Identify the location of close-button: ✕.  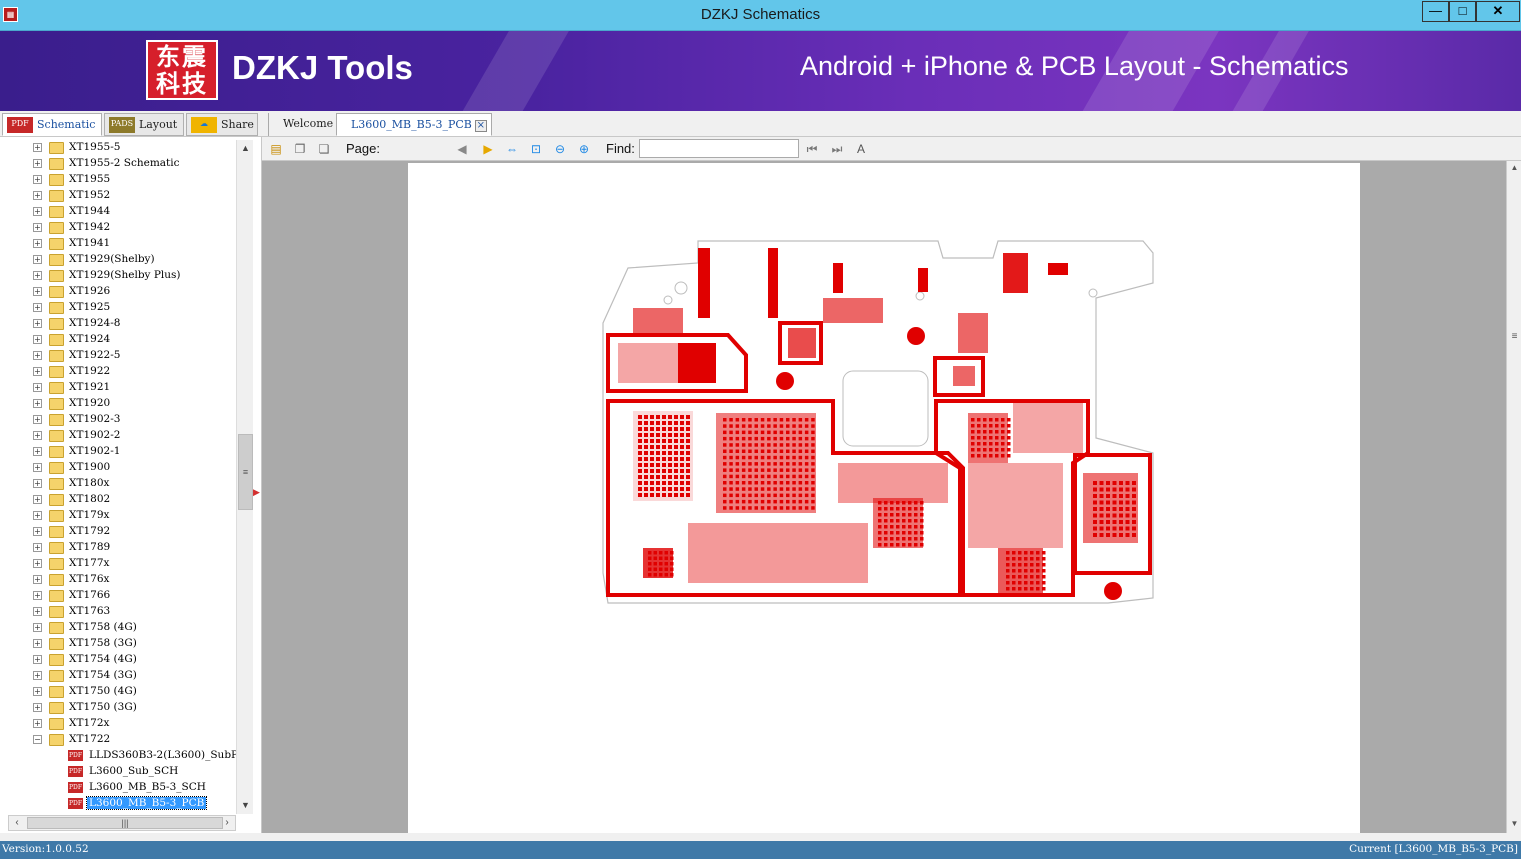
(1498, 11).